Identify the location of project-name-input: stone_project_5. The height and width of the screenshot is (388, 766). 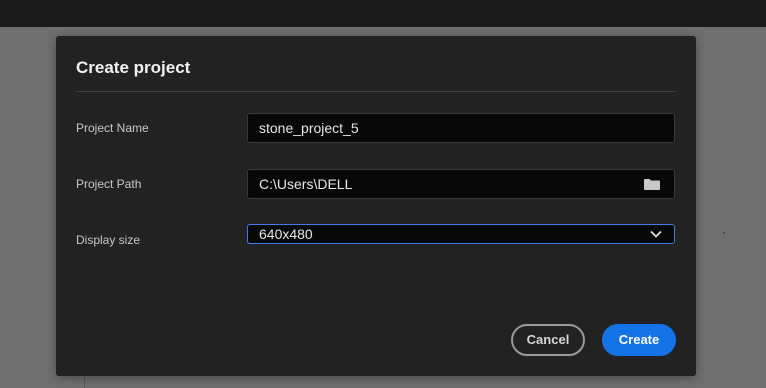
(461, 128).